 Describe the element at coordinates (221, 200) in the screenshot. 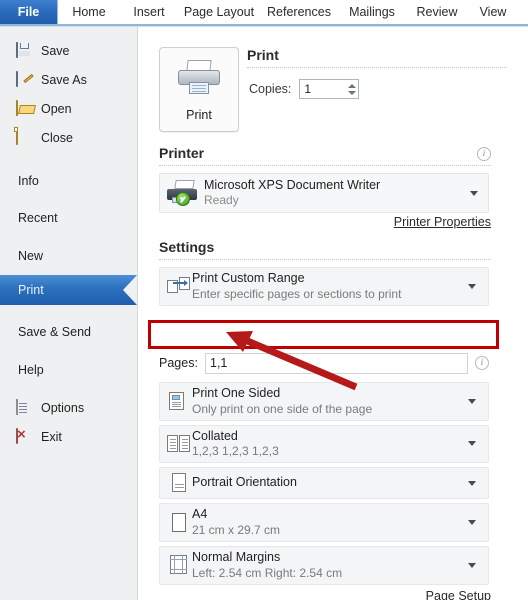

I see `printer-status: Ready` at that location.